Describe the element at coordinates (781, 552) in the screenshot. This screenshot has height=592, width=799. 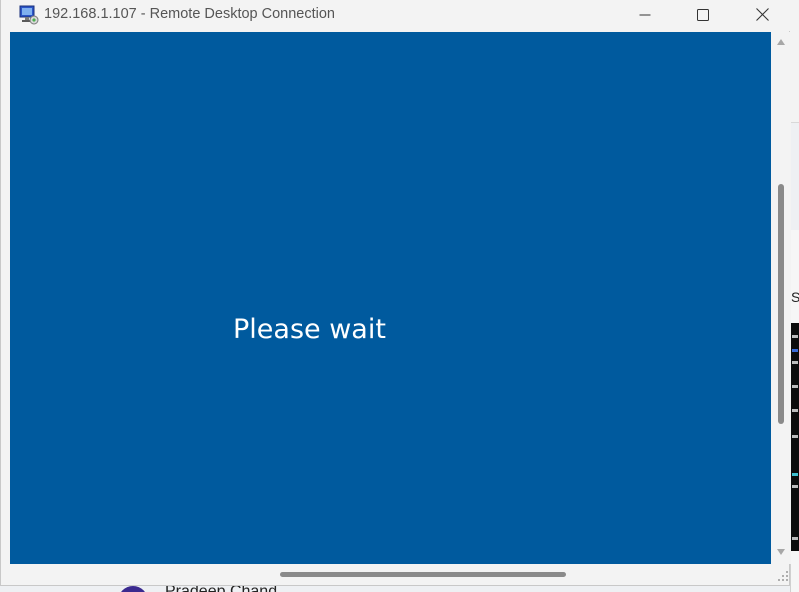
I see `scroll-down-icon` at that location.